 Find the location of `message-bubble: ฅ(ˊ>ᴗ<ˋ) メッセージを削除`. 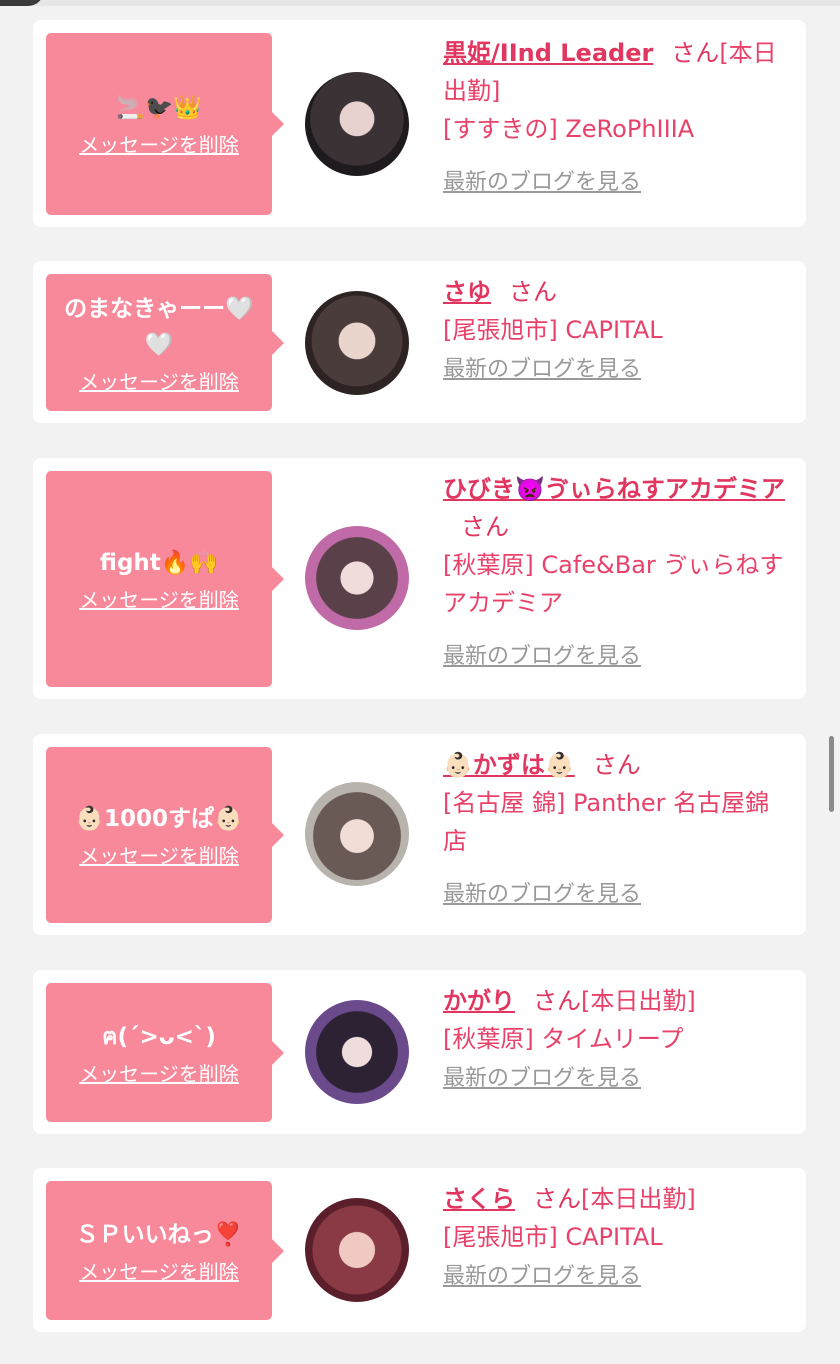

message-bubble: ฅ(ˊ>ᴗ<ˋ) メッセージを削除 is located at coordinates (165, 1052).